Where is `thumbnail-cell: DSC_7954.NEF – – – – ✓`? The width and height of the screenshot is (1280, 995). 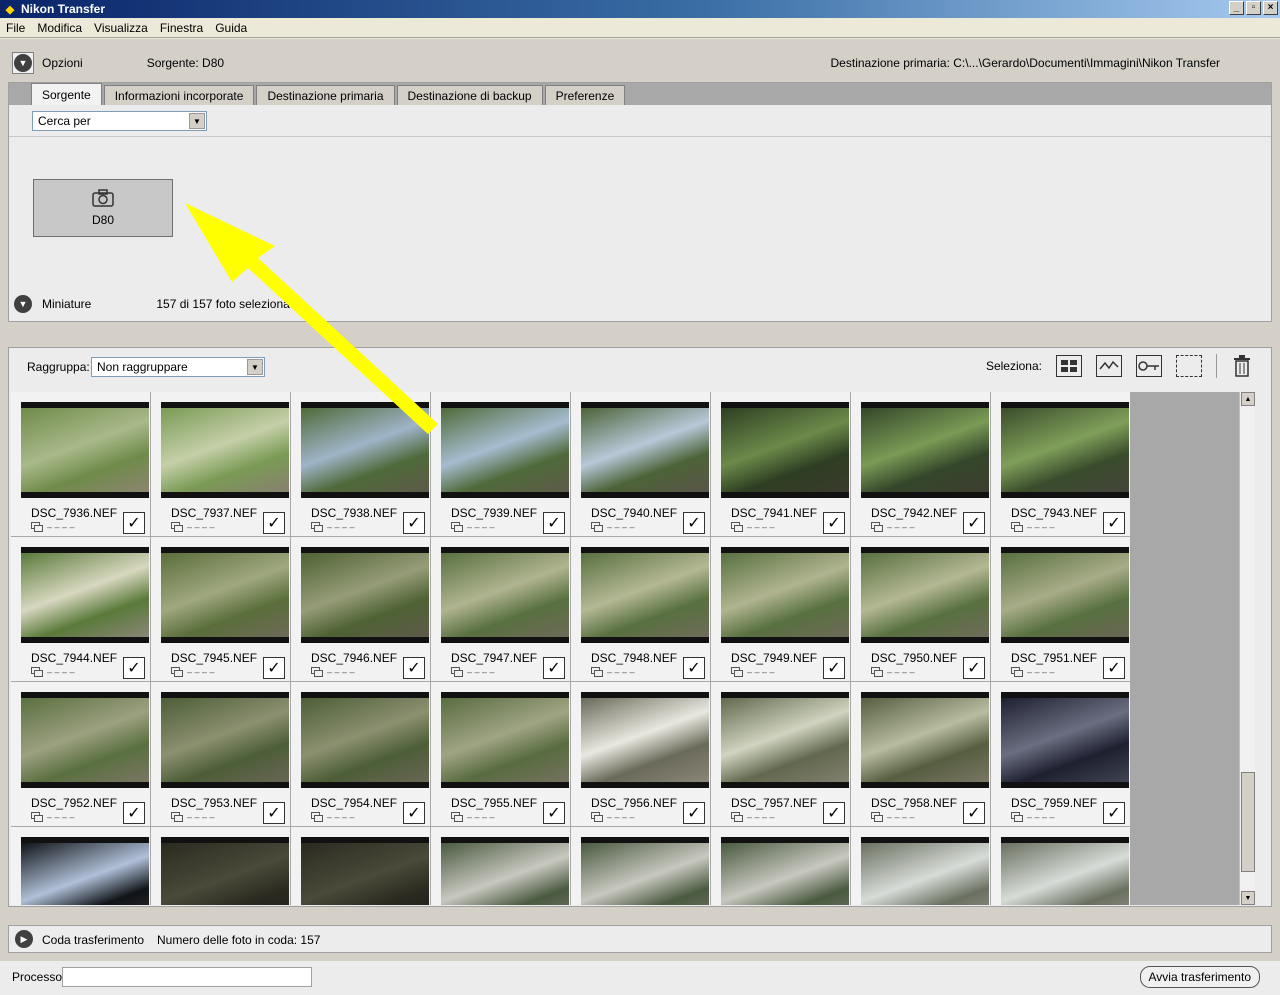
thumbnail-cell: DSC_7954.NEF – – – – ✓ is located at coordinates (361, 754).